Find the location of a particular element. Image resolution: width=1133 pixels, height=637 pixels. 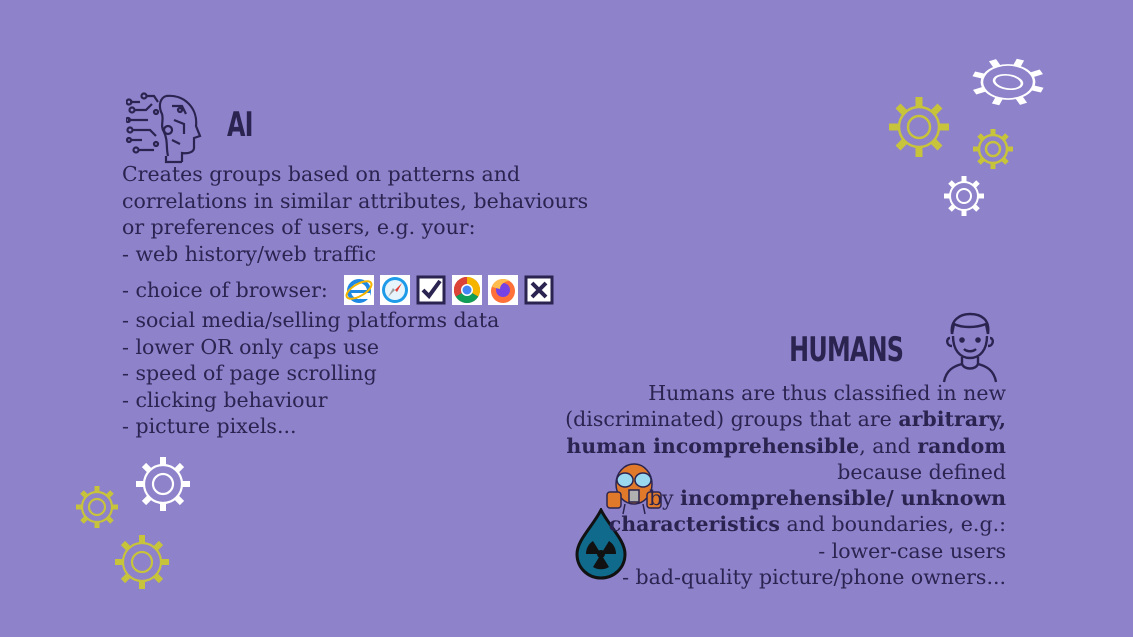

humans-emphasis: incomprehensible/ unknown is located at coordinates (843, 498).